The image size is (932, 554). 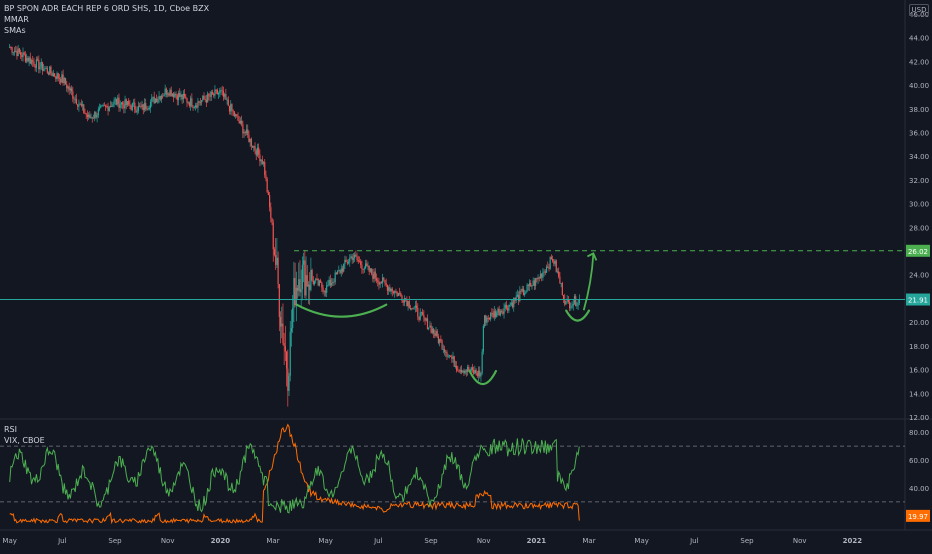 What do you see at coordinates (378, 541) in the screenshot?
I see `x-tick-label: Jul` at bounding box center [378, 541].